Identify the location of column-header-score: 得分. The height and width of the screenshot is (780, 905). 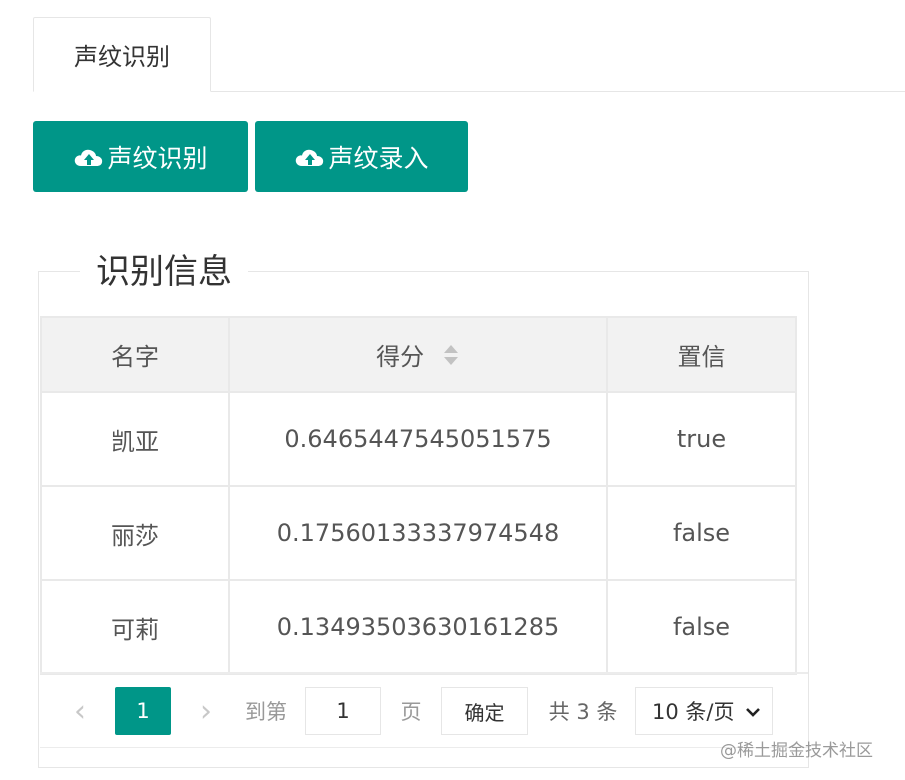
(418, 354).